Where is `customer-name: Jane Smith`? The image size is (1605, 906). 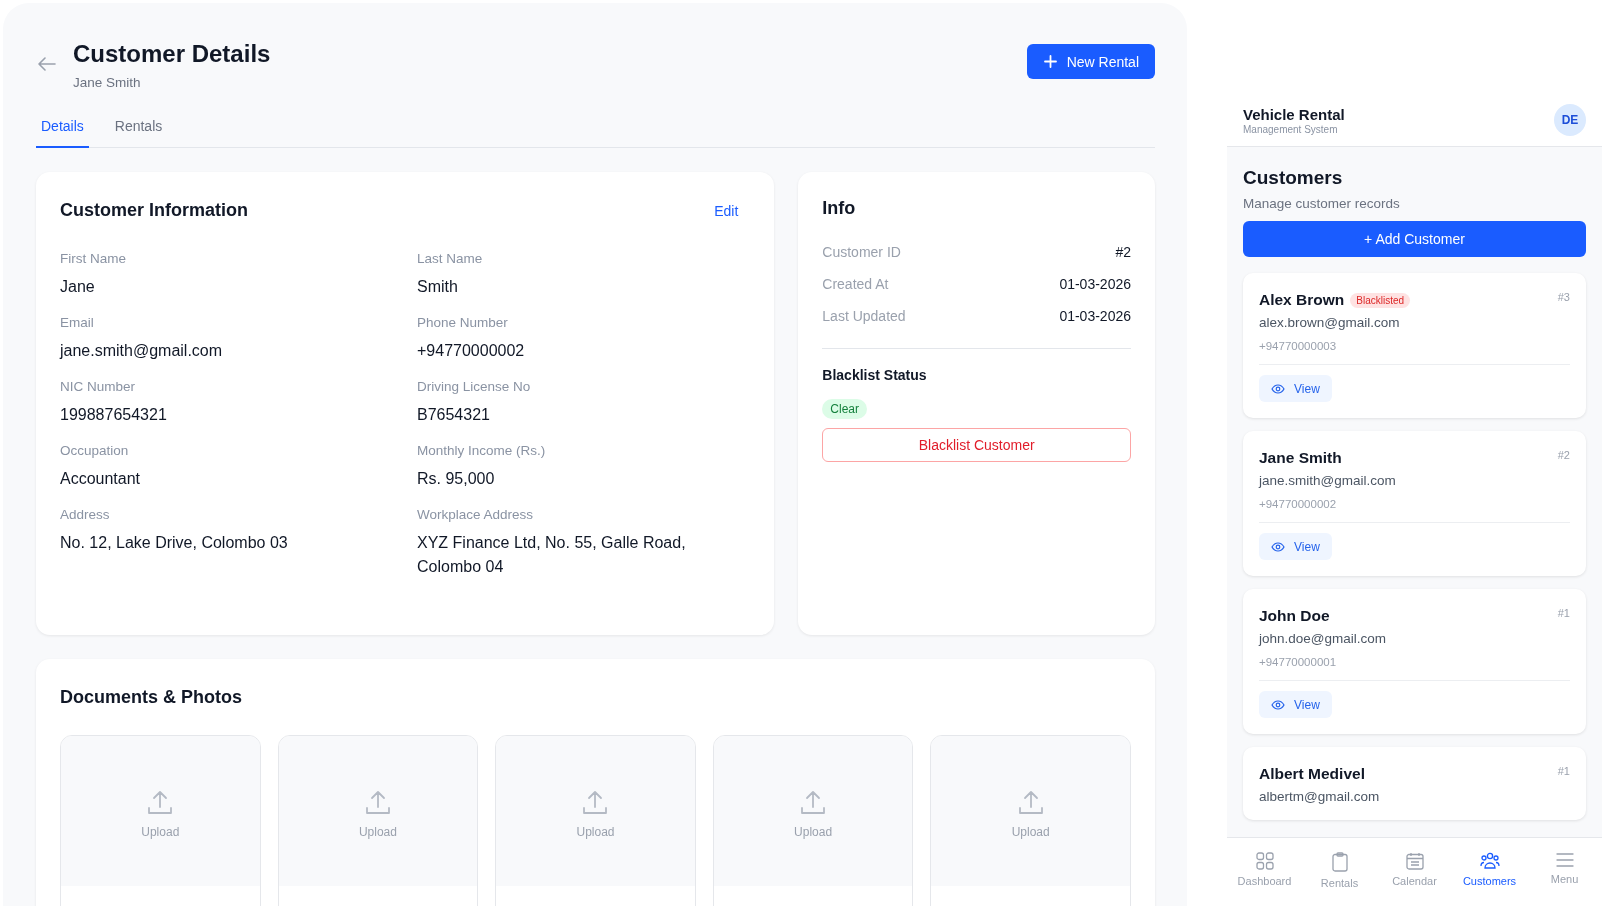
customer-name: Jane Smith is located at coordinates (1300, 458).